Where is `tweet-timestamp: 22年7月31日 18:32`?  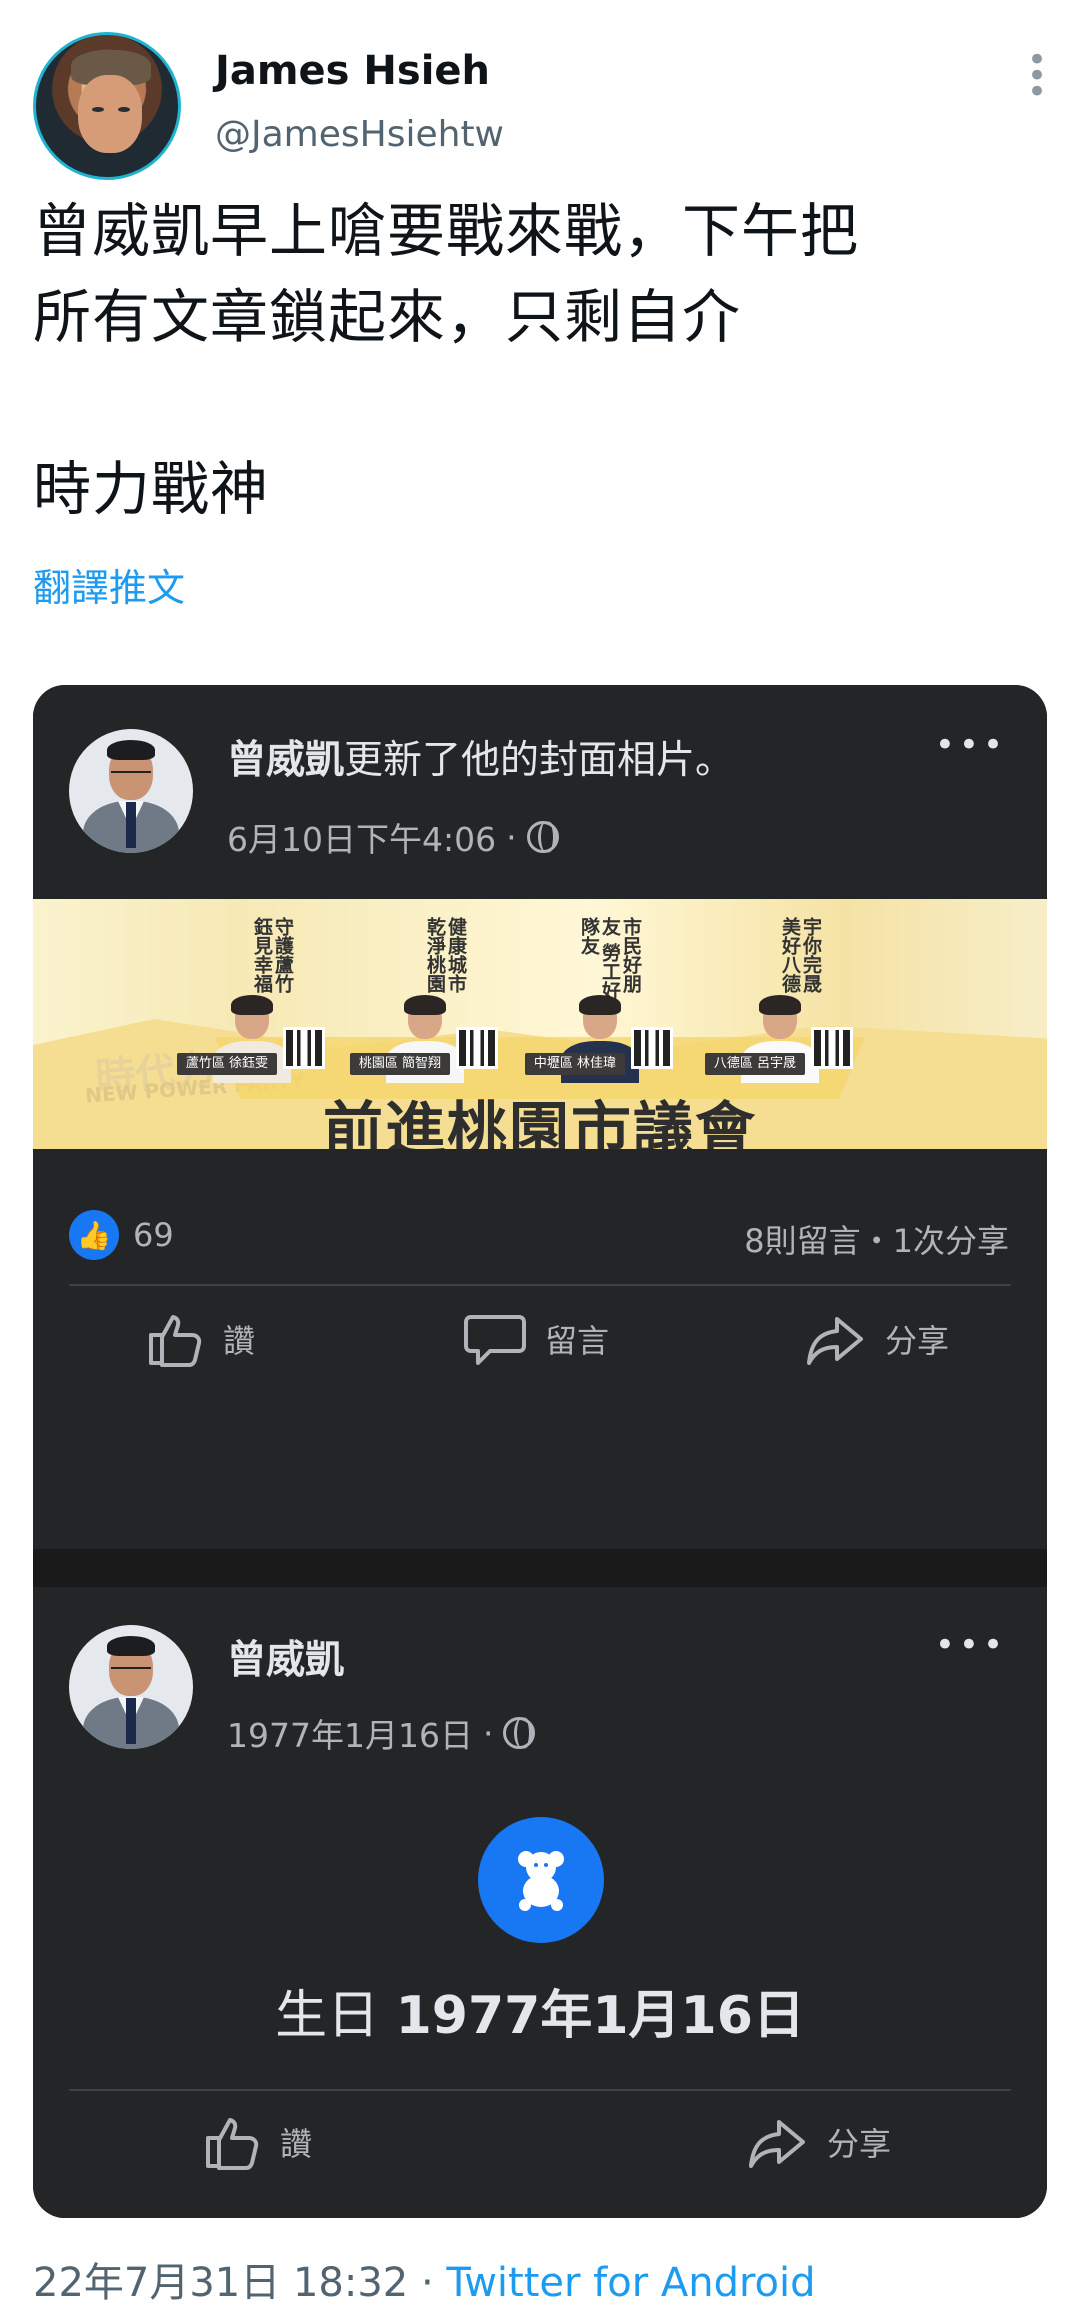
tweet-timestamp: 22年7月31日 18:32 is located at coordinates (220, 2283).